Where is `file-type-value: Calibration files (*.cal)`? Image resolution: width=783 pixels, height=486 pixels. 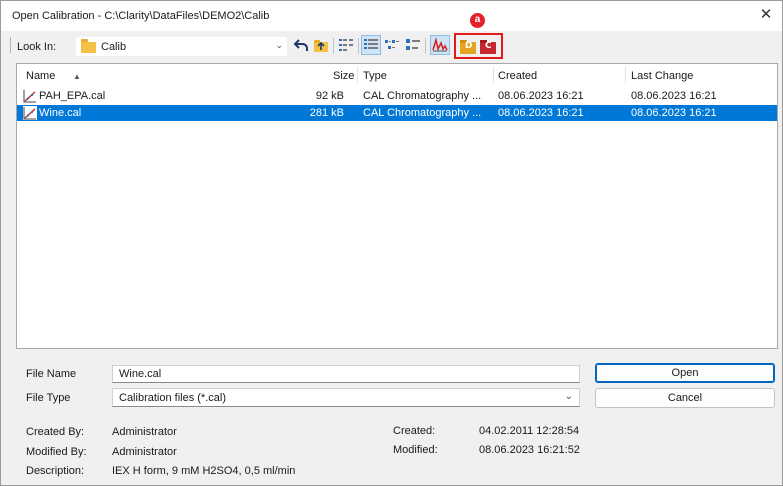 file-type-value: Calibration files (*.cal) is located at coordinates (172, 398).